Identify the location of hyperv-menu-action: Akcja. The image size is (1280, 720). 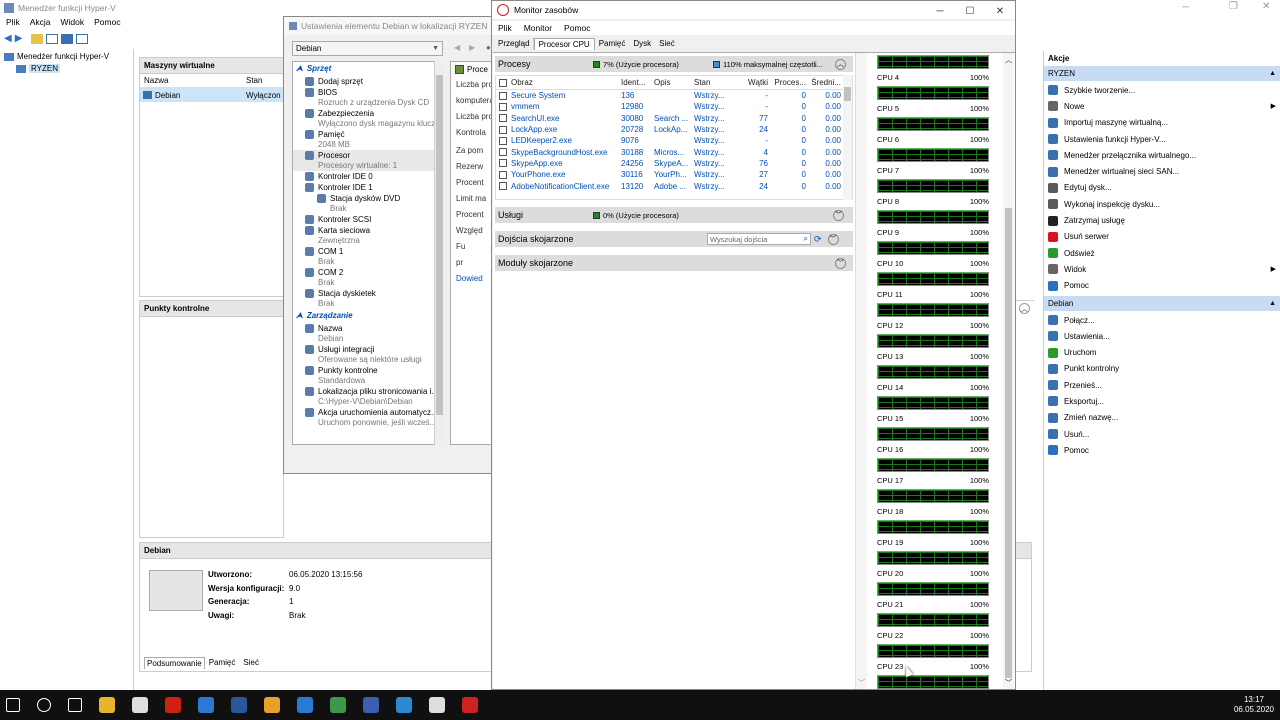
(40, 22).